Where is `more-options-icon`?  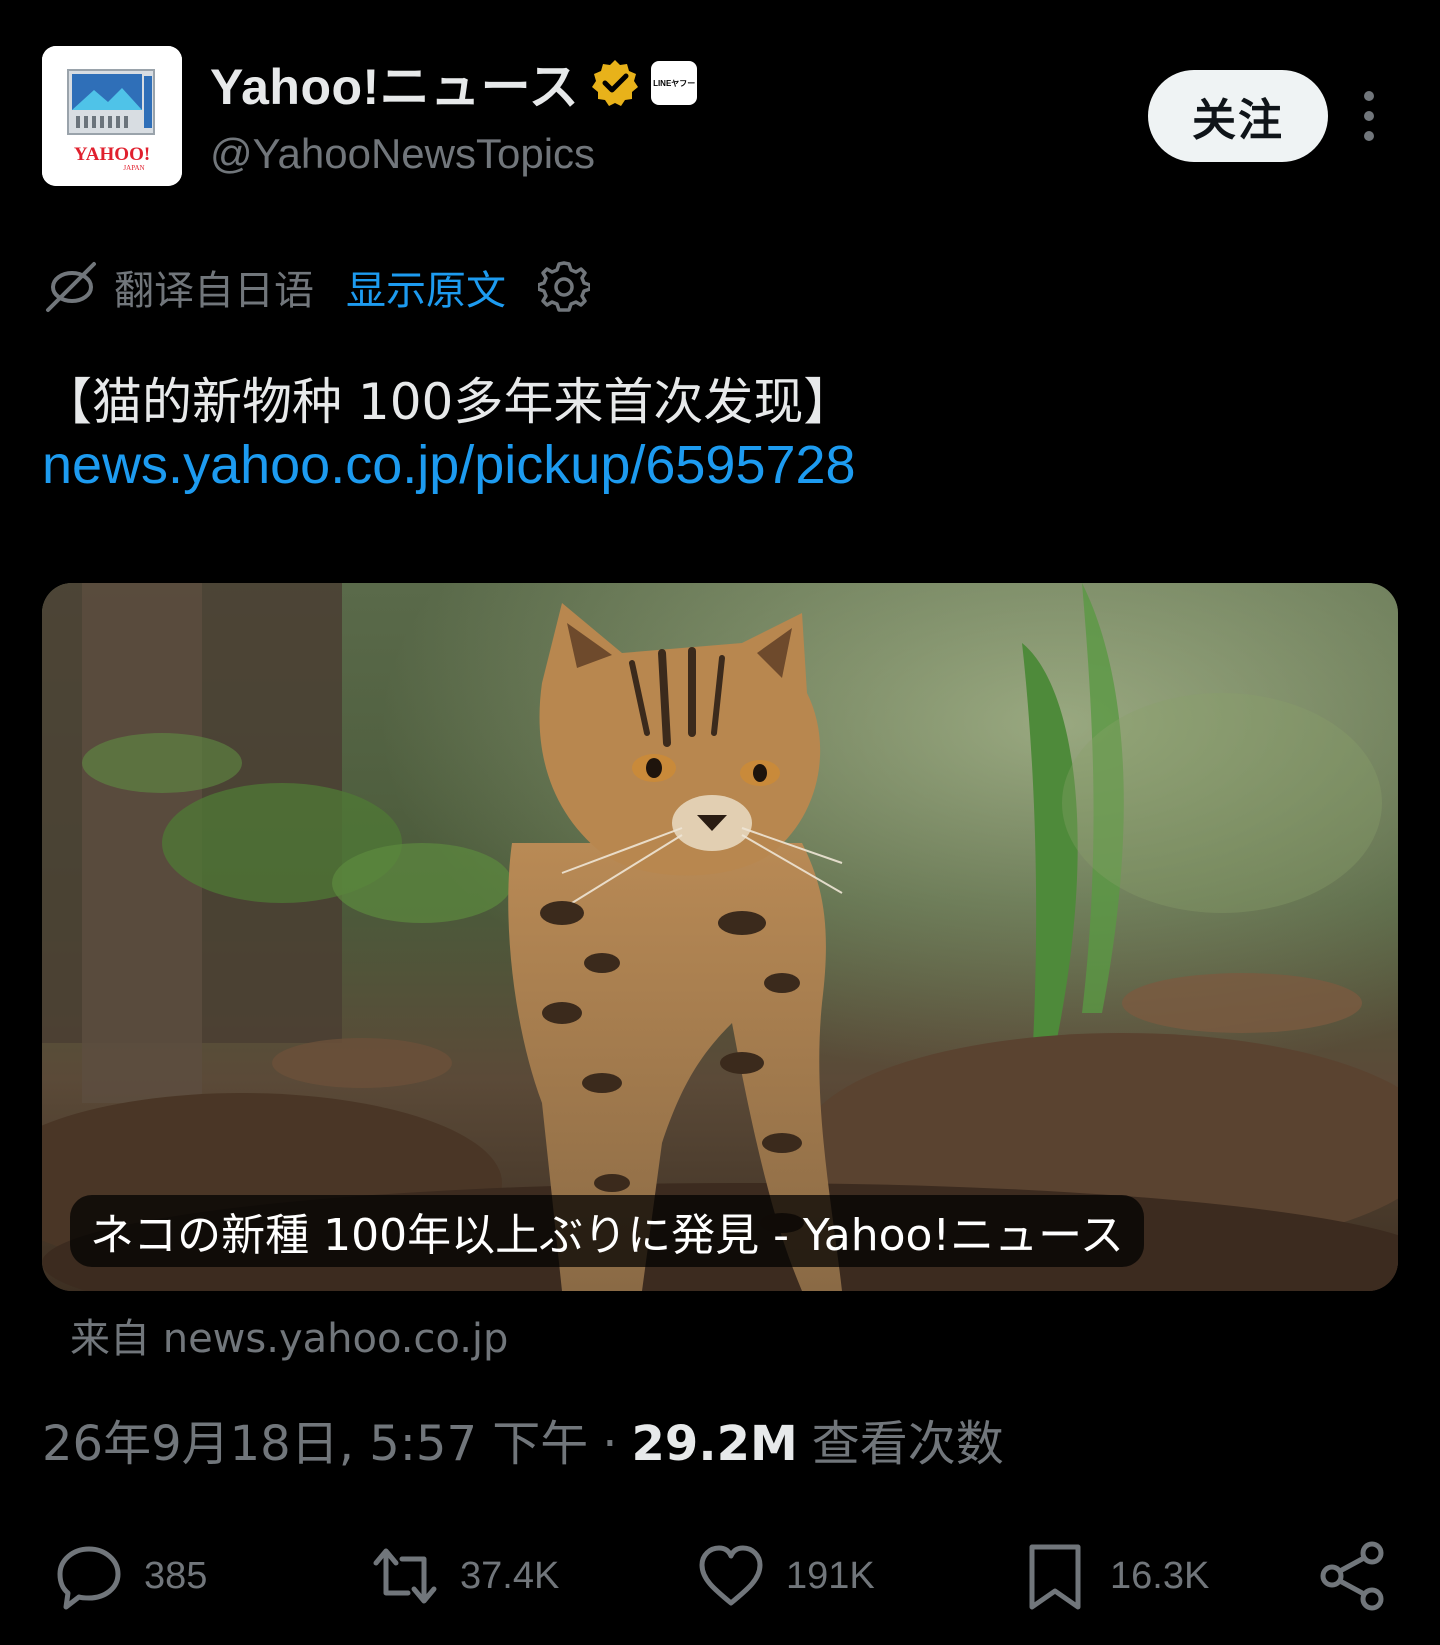
more-options-icon is located at coordinates (1369, 116).